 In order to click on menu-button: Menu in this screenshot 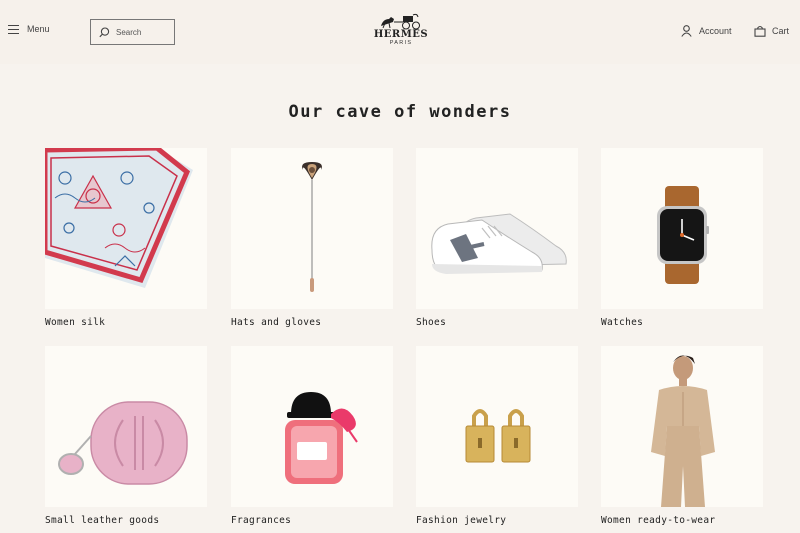, I will do `click(29, 29)`.